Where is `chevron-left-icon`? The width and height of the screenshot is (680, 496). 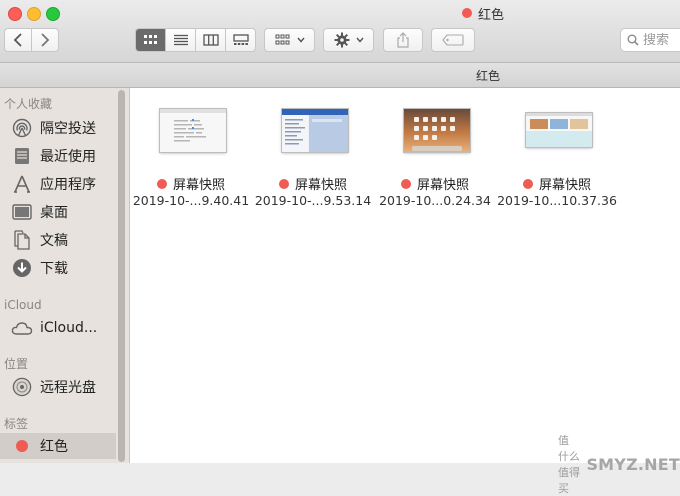 chevron-left-icon is located at coordinates (17, 40).